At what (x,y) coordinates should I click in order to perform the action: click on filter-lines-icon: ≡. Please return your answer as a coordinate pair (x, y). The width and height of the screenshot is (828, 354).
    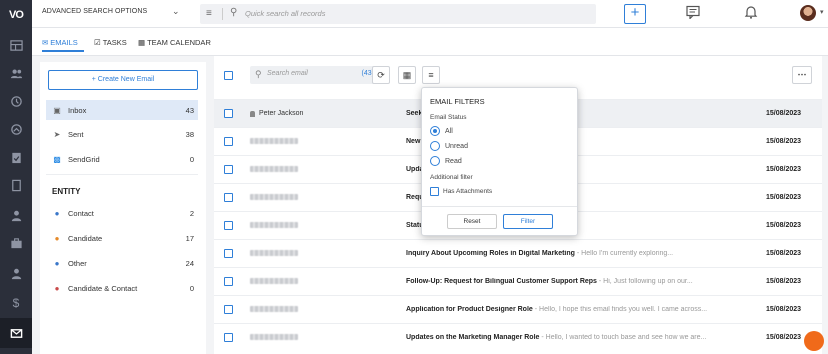
    Looking at the image, I should click on (209, 13).